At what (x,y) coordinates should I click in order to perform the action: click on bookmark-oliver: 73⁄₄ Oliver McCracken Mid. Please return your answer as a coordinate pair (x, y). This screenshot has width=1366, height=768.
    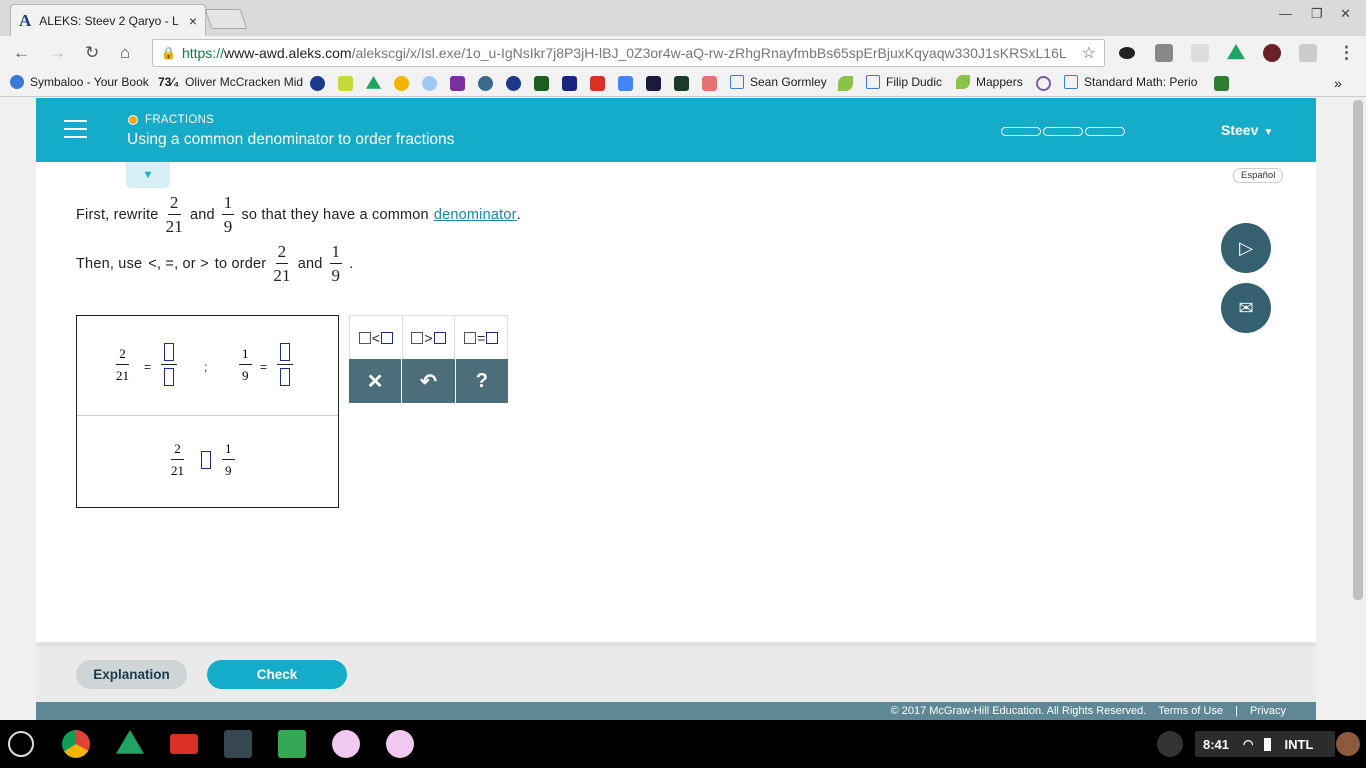
    Looking at the image, I should click on (230, 82).